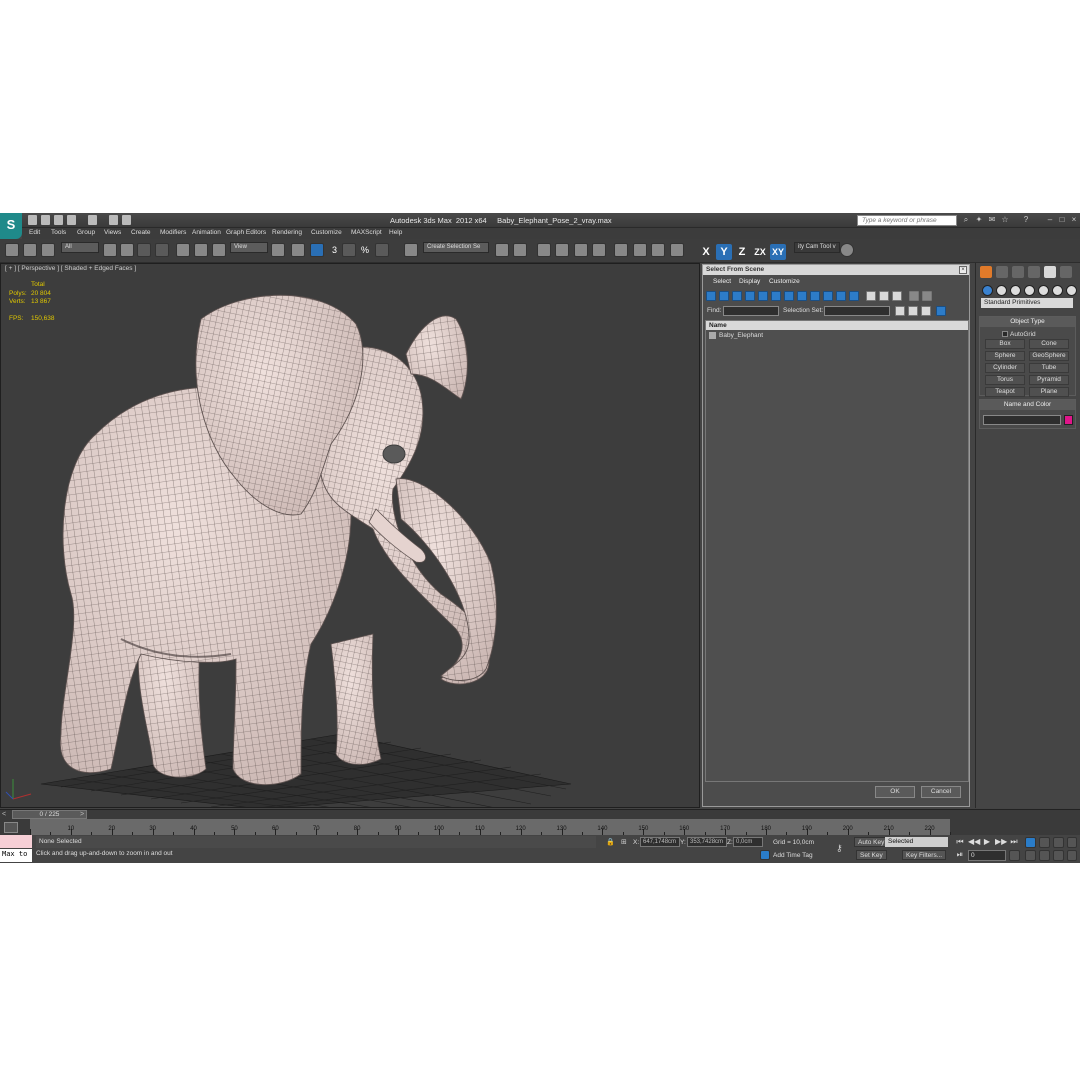 Image resolution: width=1080 pixels, height=1080 pixels. Describe the element at coordinates (32, 220) in the screenshot. I see `new-file-icon` at that location.